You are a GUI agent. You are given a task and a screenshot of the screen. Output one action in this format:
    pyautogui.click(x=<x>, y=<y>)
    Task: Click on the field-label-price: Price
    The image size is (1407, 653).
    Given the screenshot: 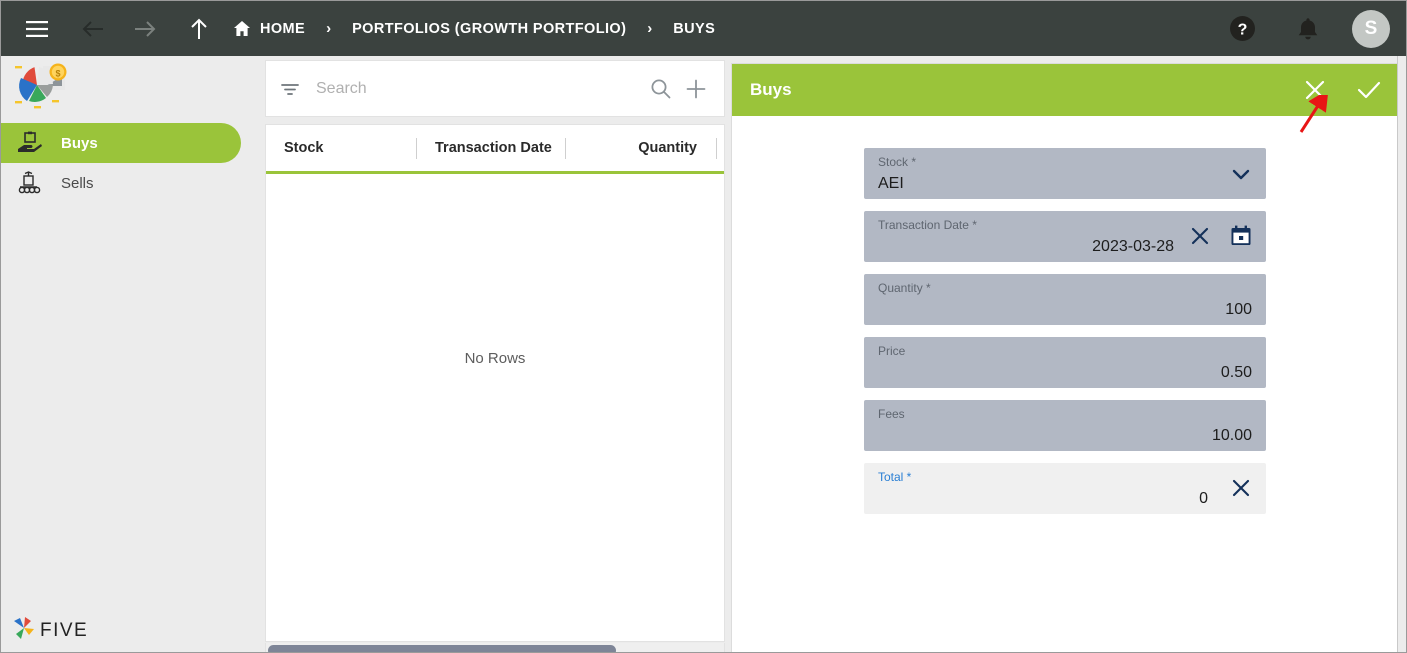 What is the action you would take?
    pyautogui.click(x=892, y=351)
    